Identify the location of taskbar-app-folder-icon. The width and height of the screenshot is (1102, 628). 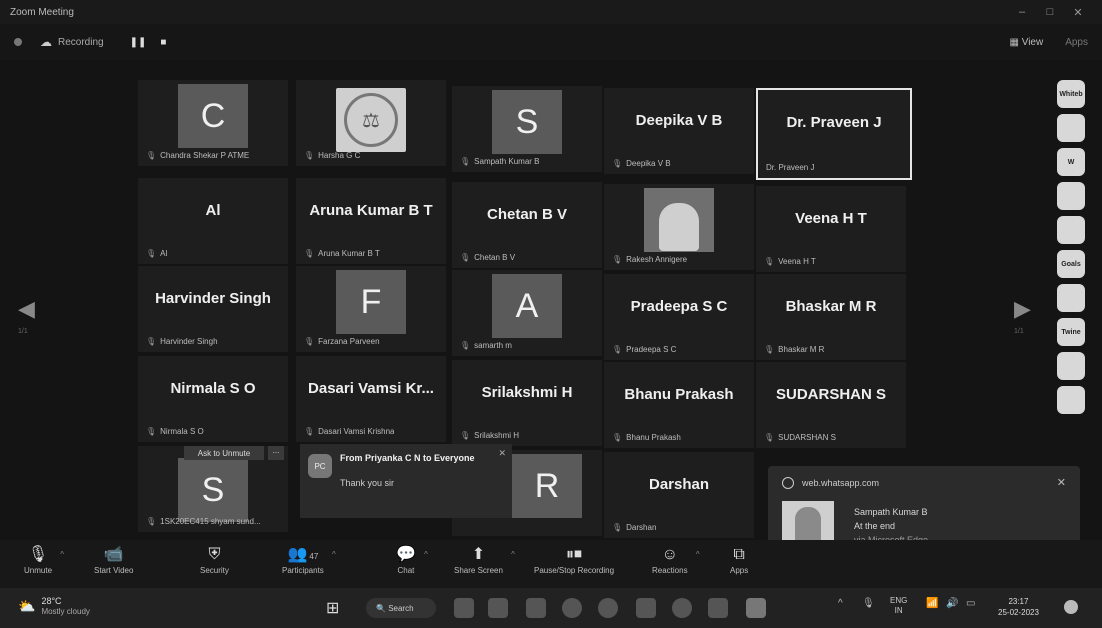
(718, 608).